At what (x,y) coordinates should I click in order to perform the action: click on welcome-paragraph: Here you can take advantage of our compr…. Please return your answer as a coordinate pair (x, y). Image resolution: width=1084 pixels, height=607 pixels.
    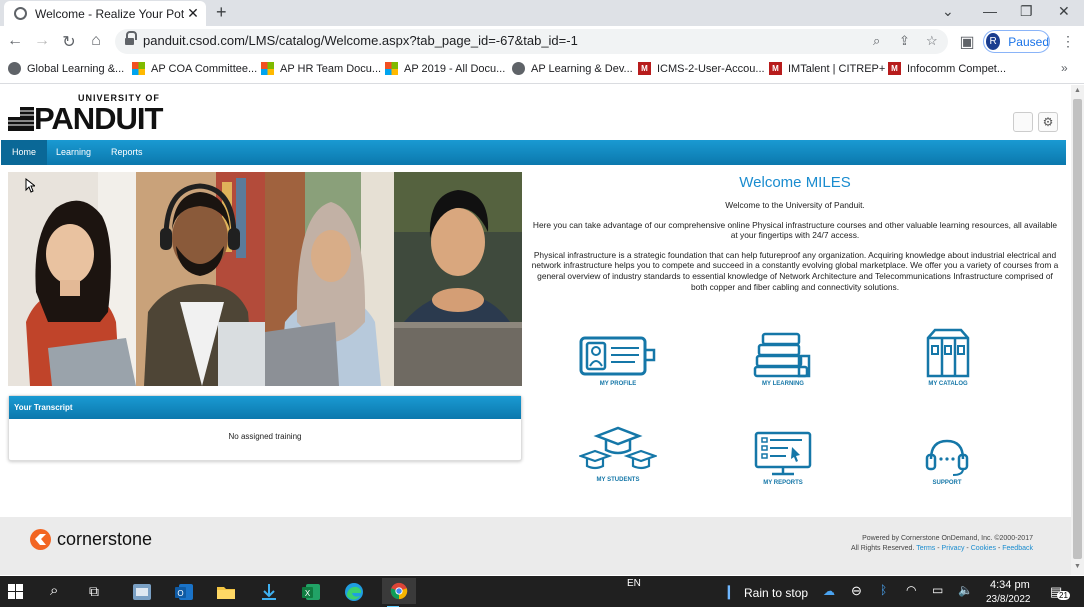
    Looking at the image, I should click on (795, 230).